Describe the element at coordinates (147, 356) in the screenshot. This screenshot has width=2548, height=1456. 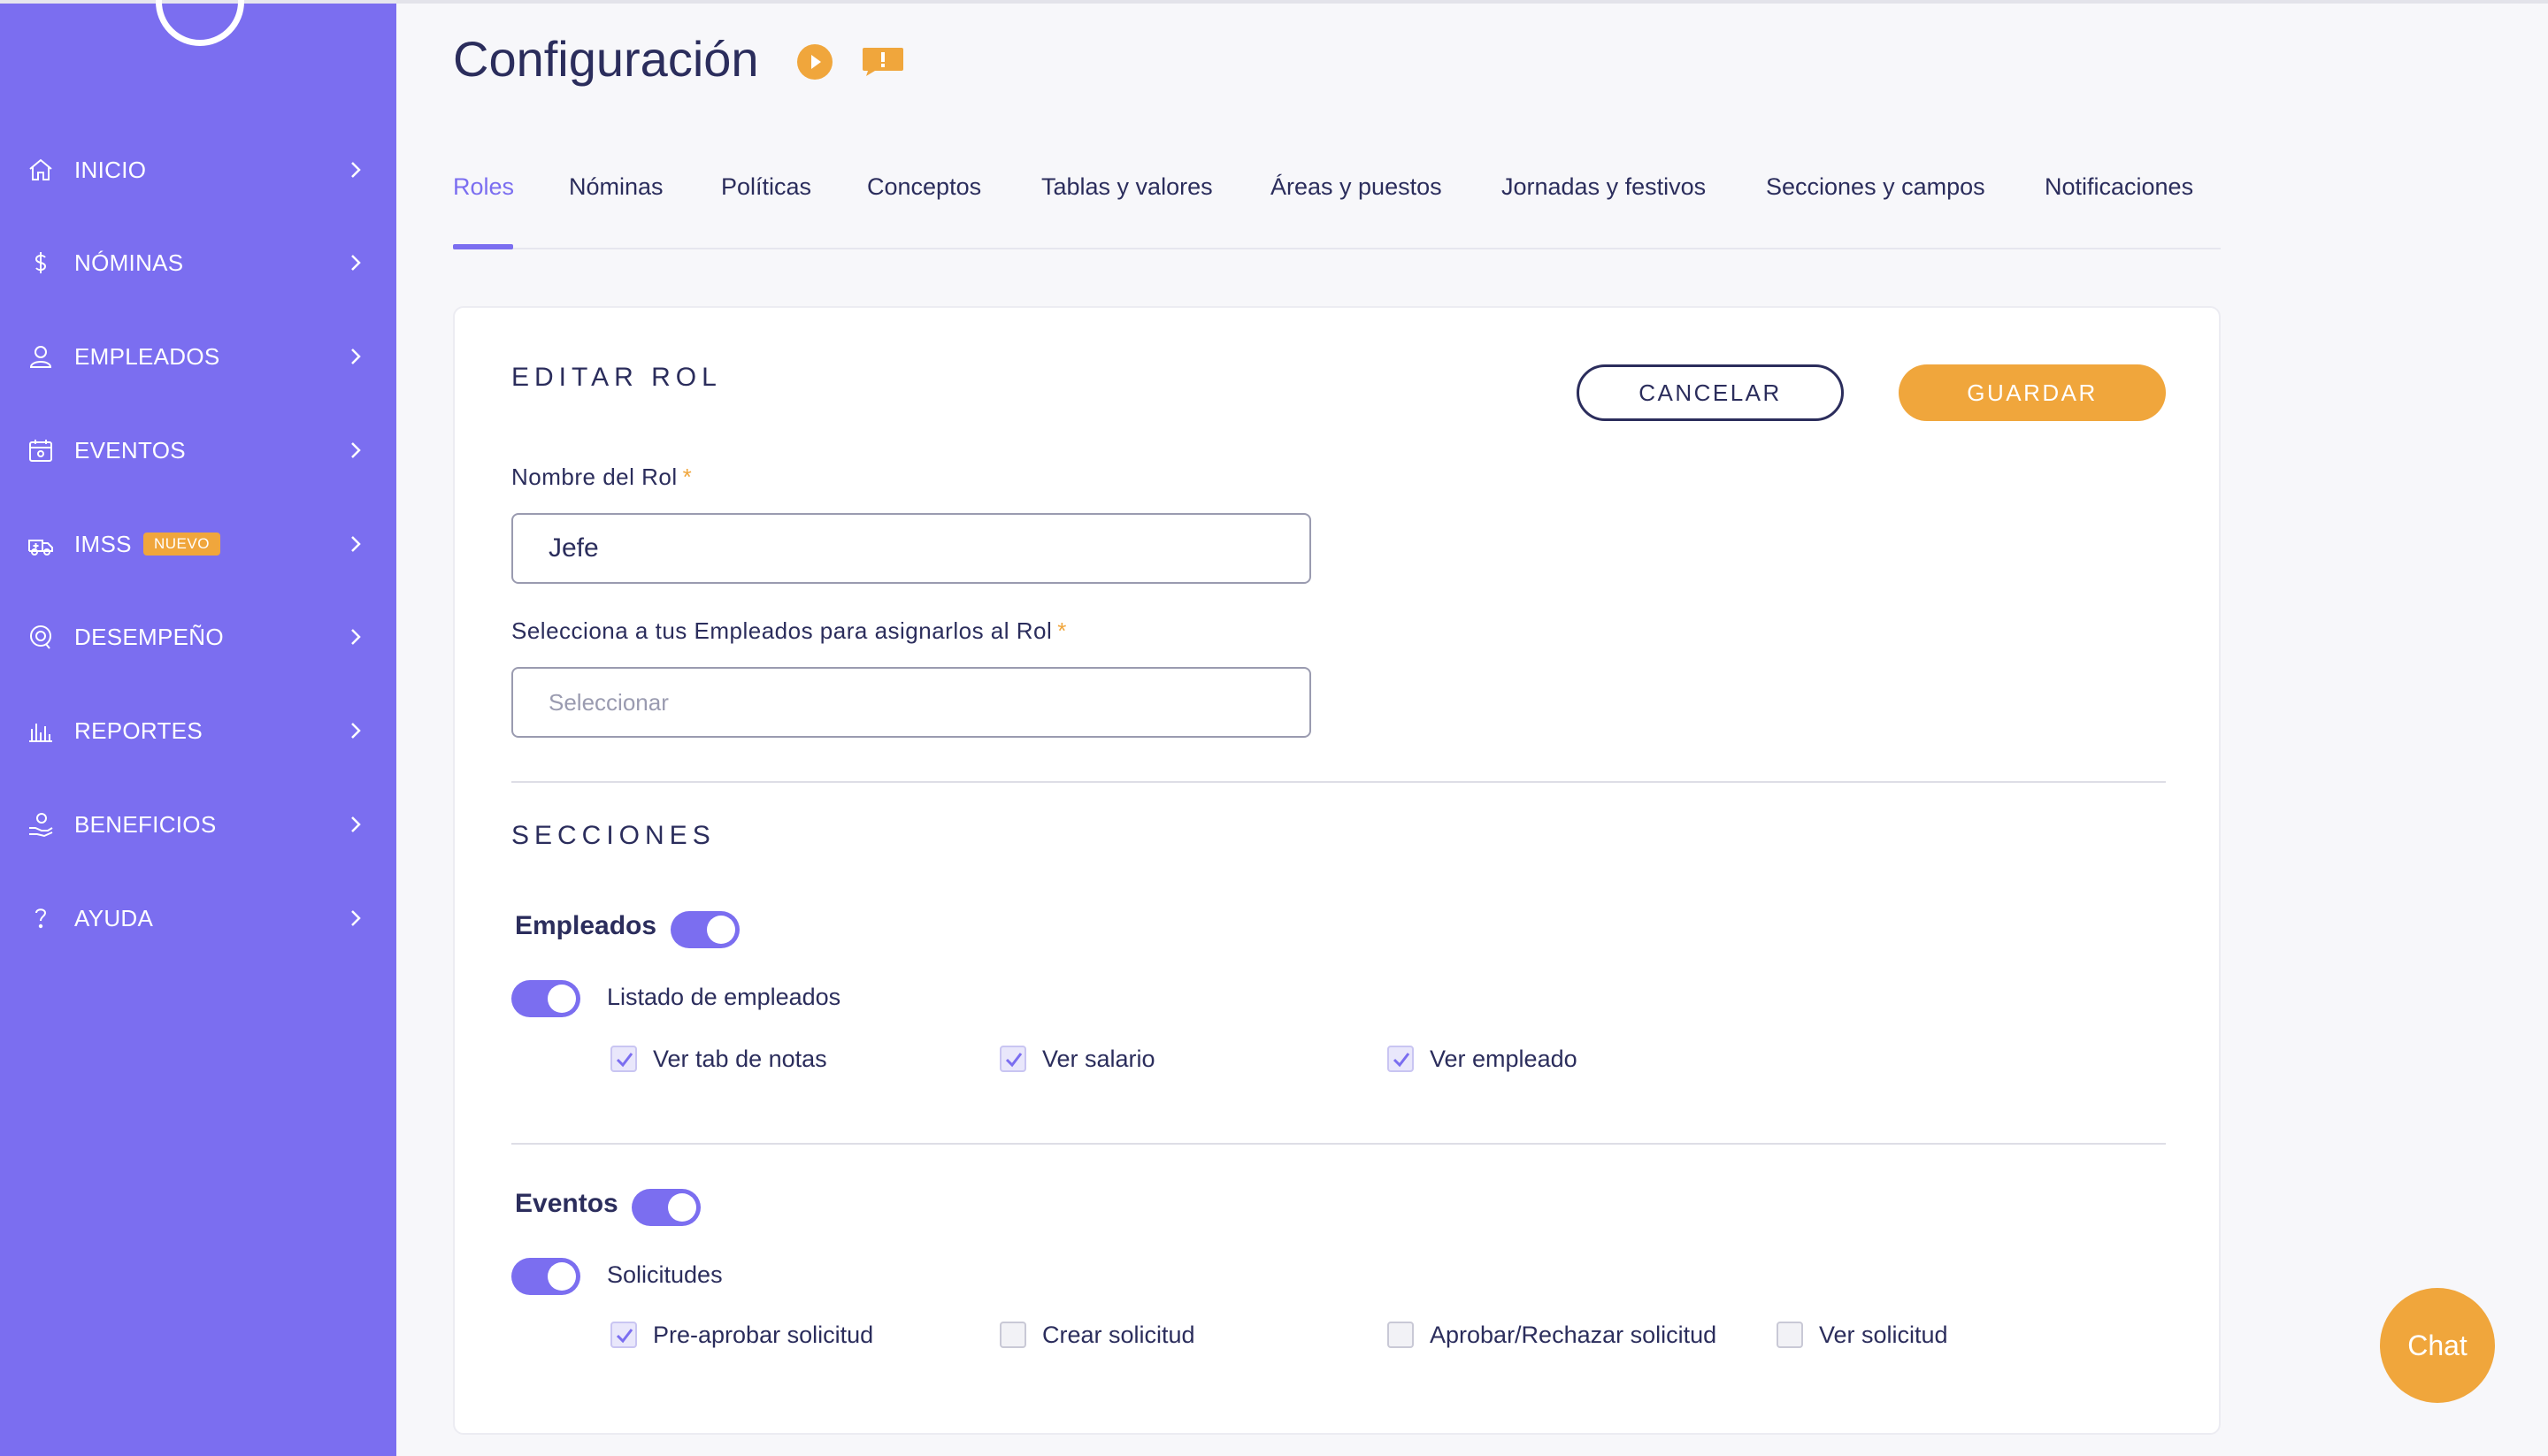
I see `sidebar-item-label: EMPLEADOS` at that location.